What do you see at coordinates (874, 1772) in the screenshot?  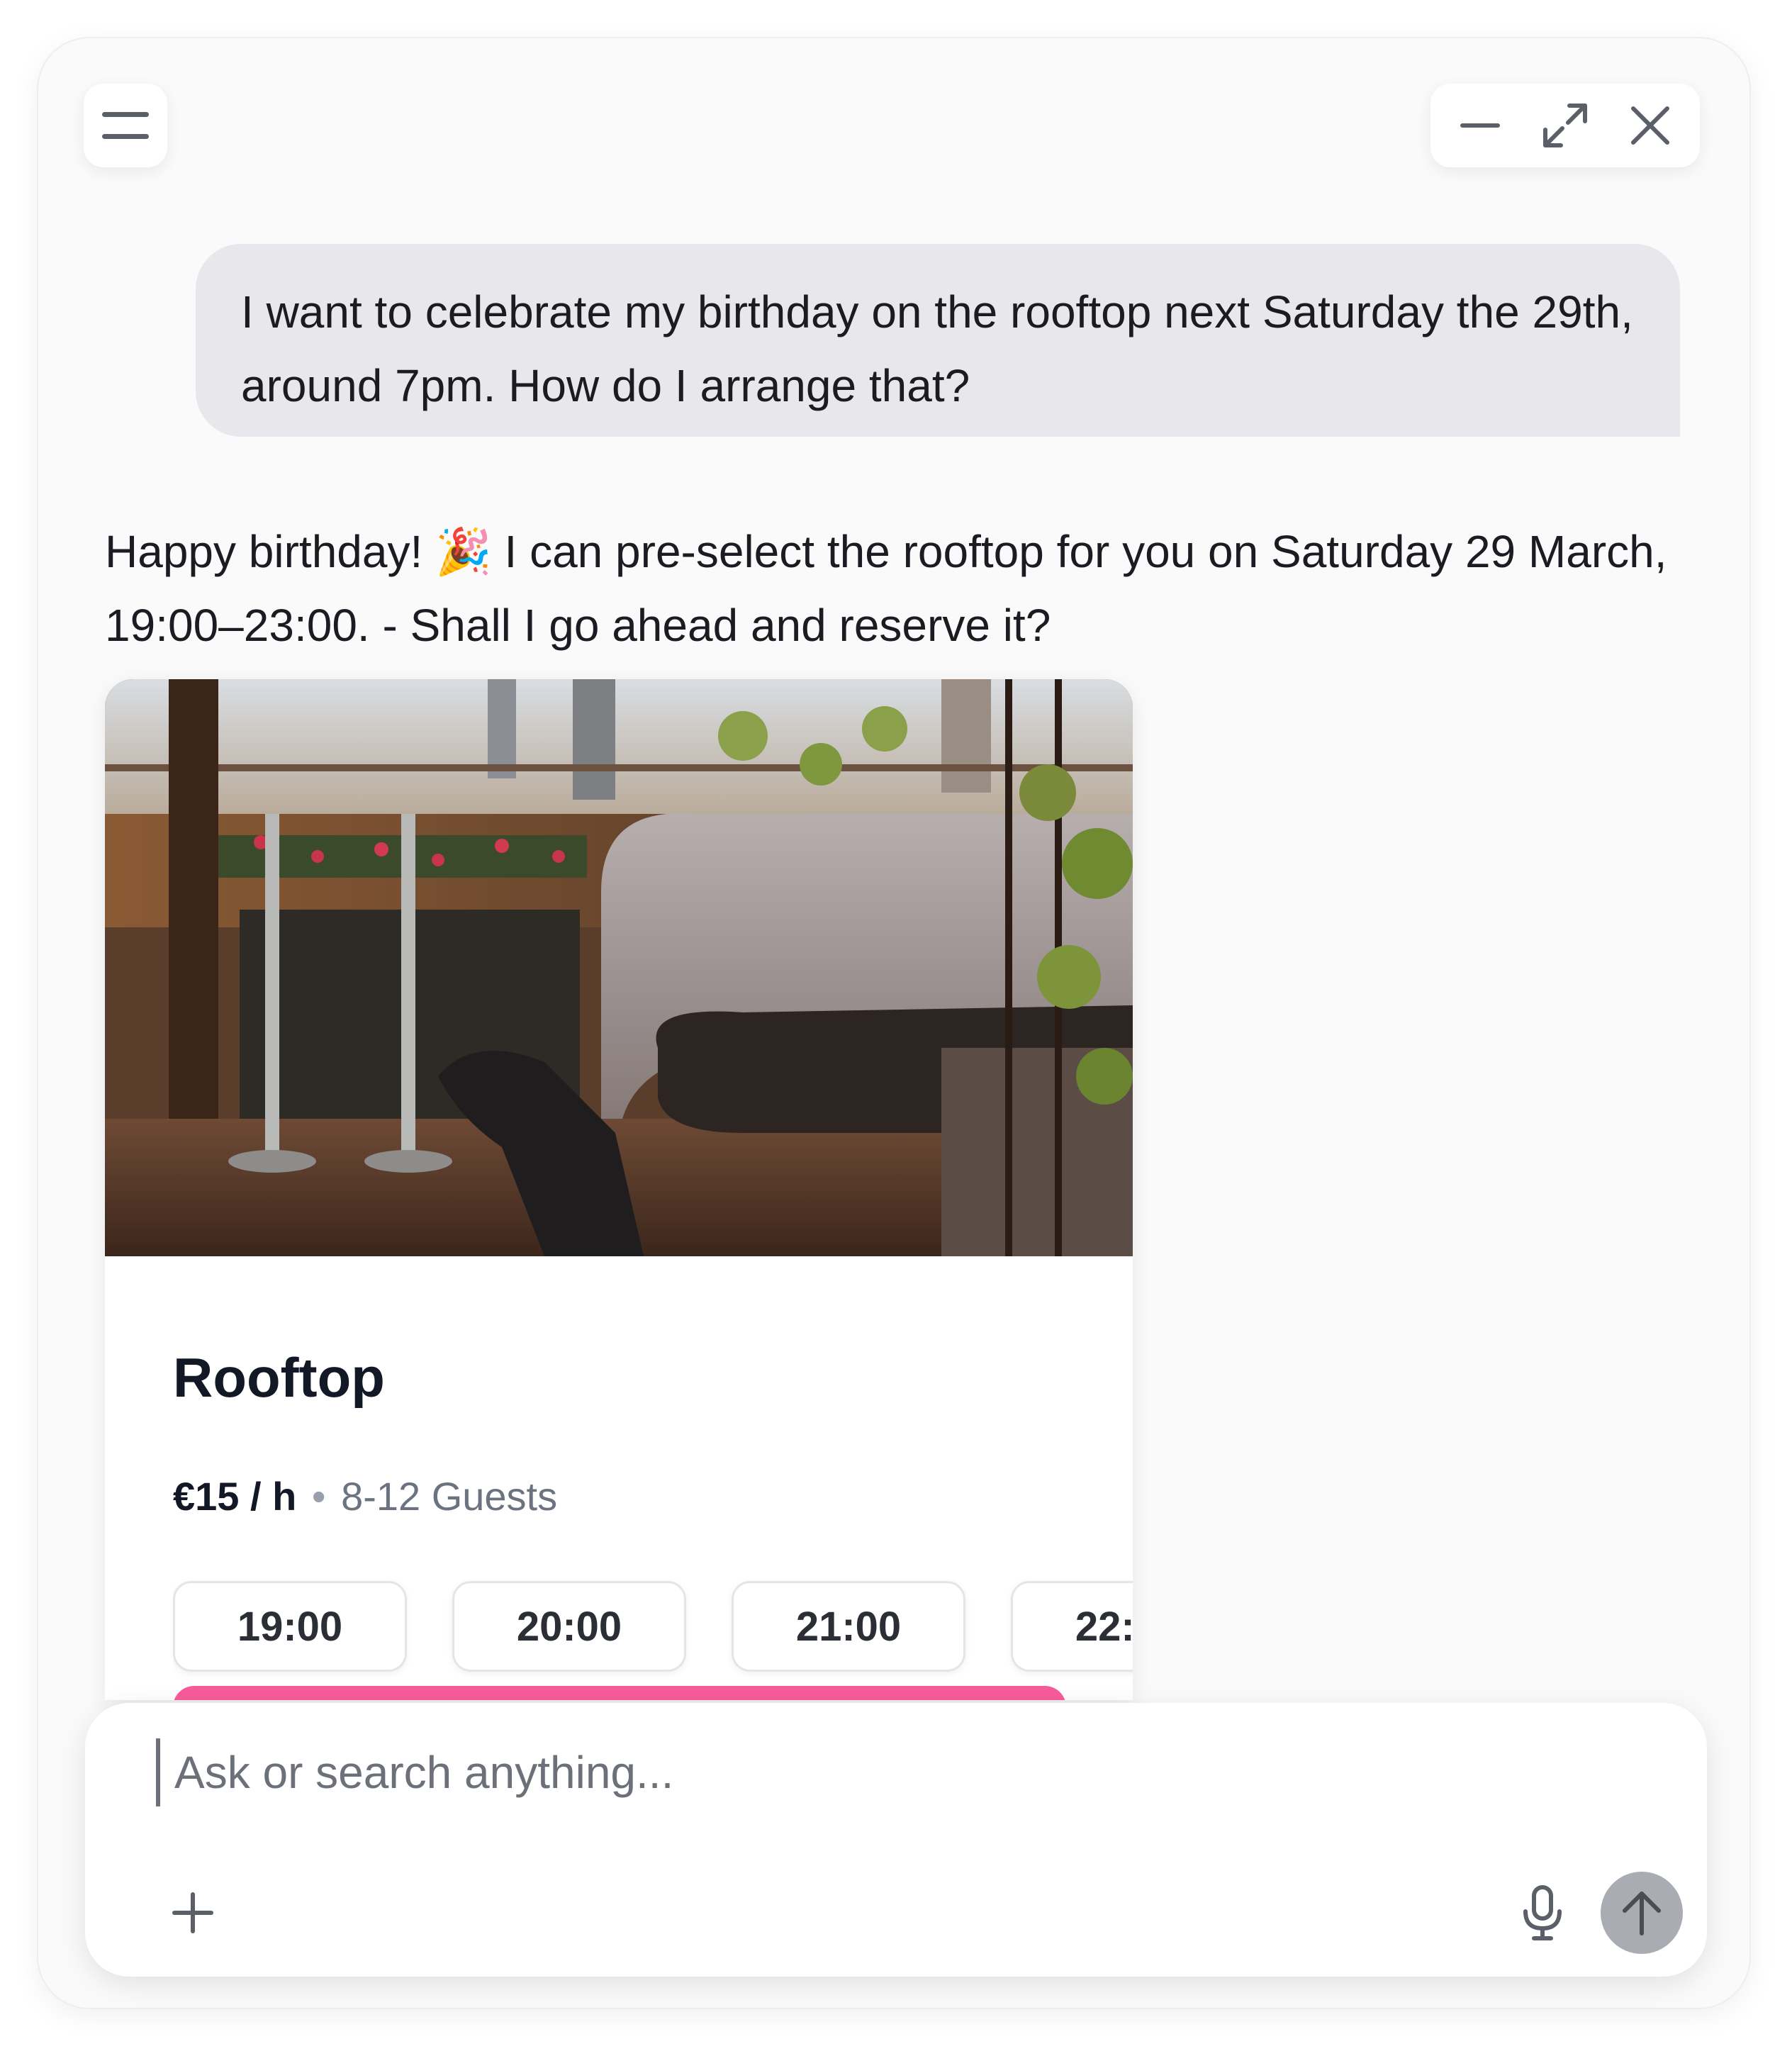 I see `message-input` at bounding box center [874, 1772].